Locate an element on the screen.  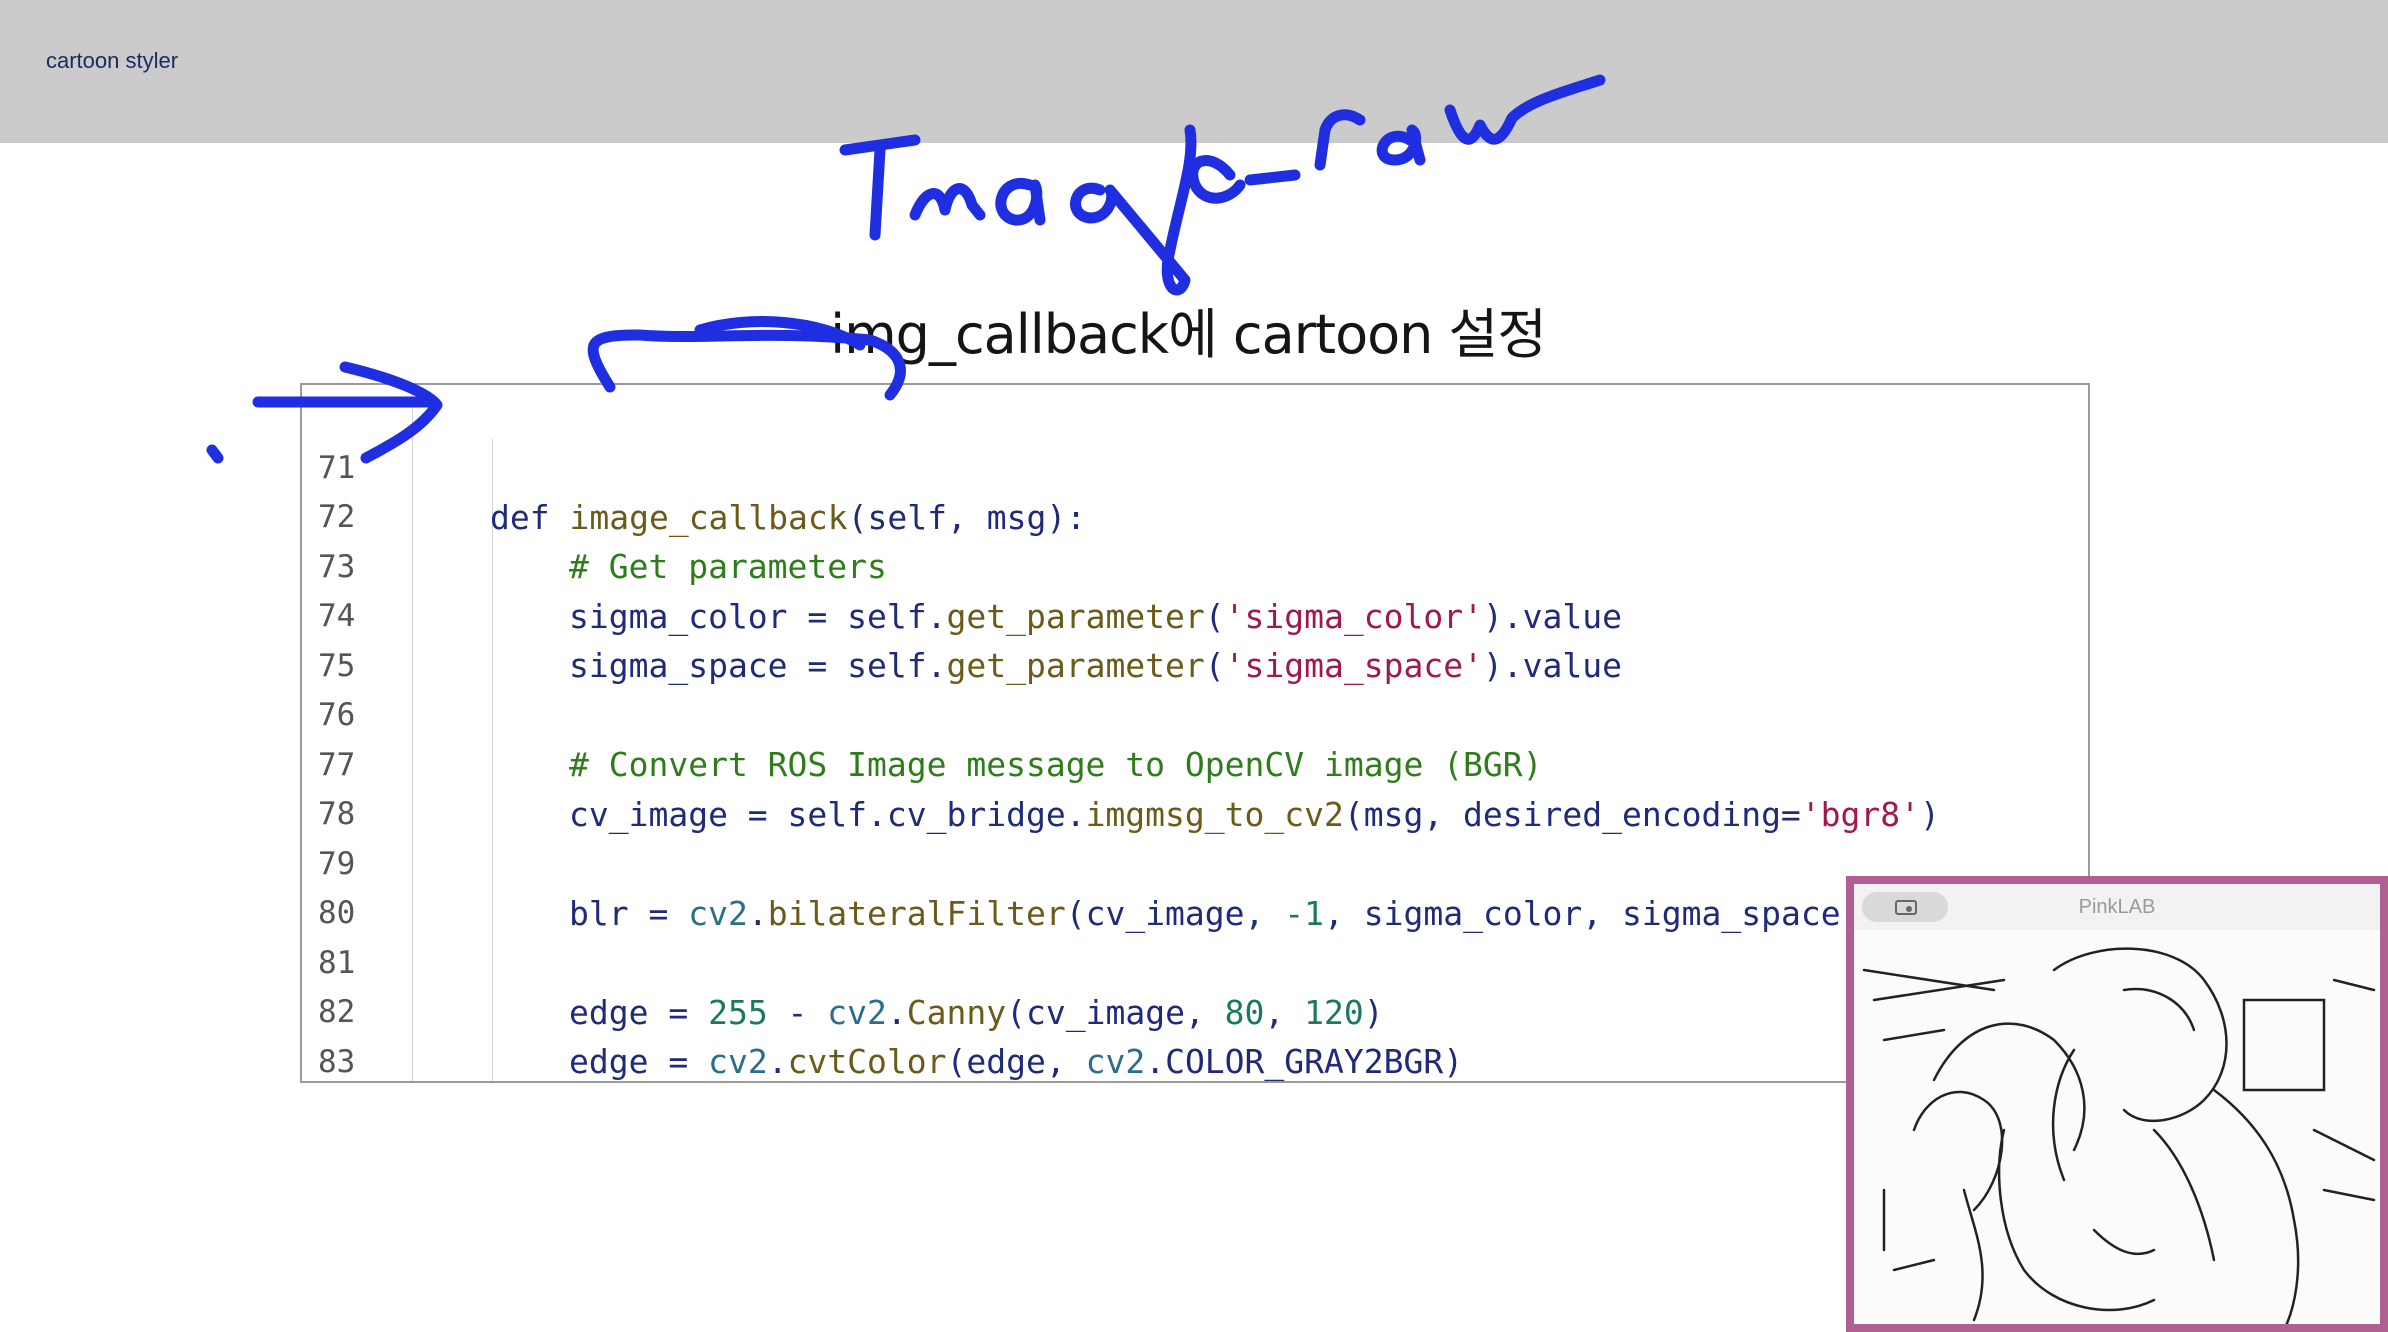
top-bar: cartoon styler is located at coordinates (1194, 71).